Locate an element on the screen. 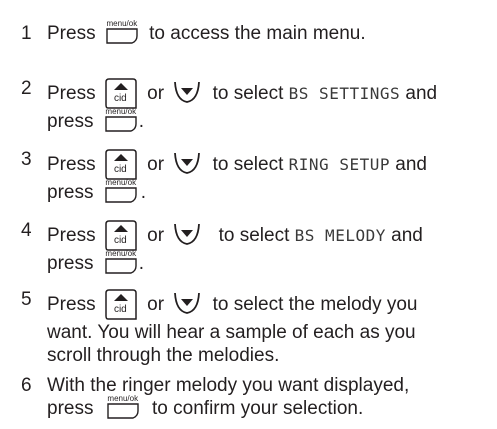  step-line: scroll through the melodies. is located at coordinates (163, 355).